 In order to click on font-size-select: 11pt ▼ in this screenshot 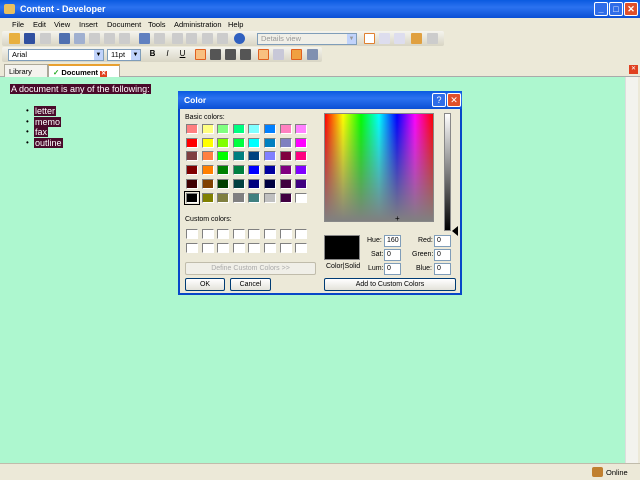, I will do `click(124, 55)`.